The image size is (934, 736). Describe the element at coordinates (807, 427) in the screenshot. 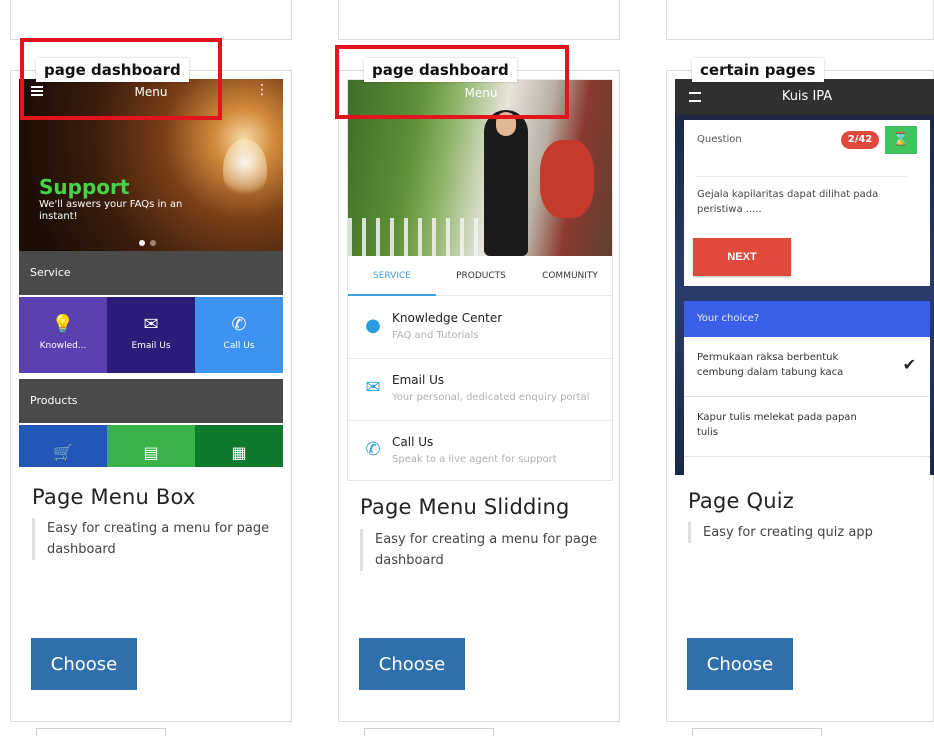

I see `answer-option-2: Kapur tulis melekat pada papan tulis` at that location.